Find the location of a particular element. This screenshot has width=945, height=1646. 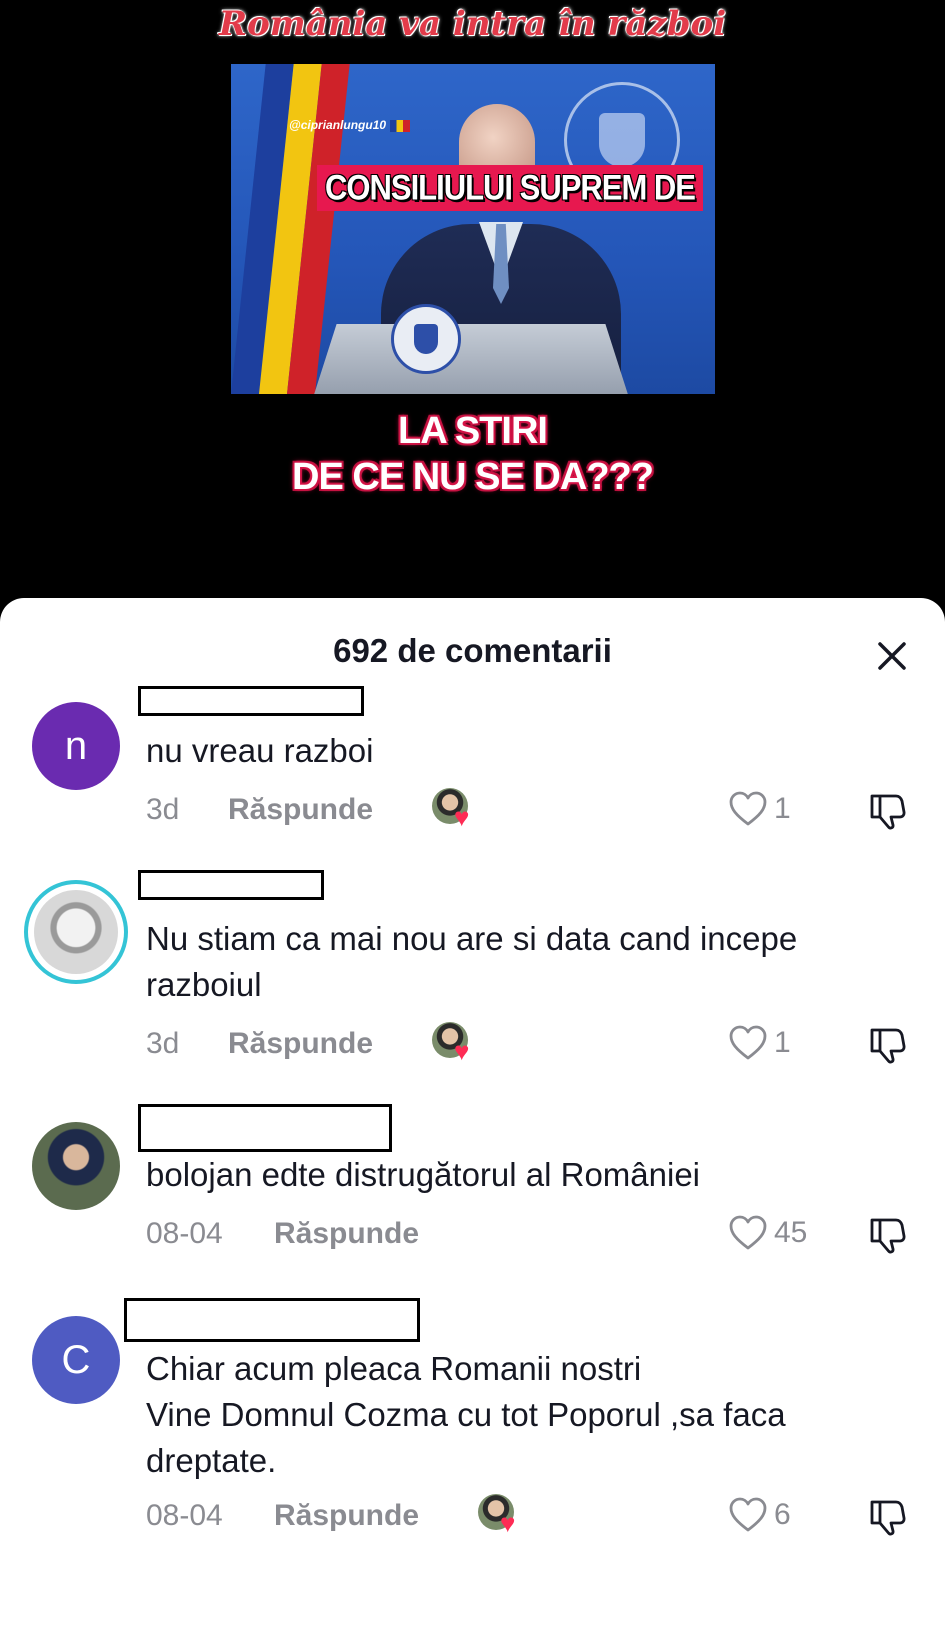

video-subtitle-line1: LA STIRI is located at coordinates (473, 431).